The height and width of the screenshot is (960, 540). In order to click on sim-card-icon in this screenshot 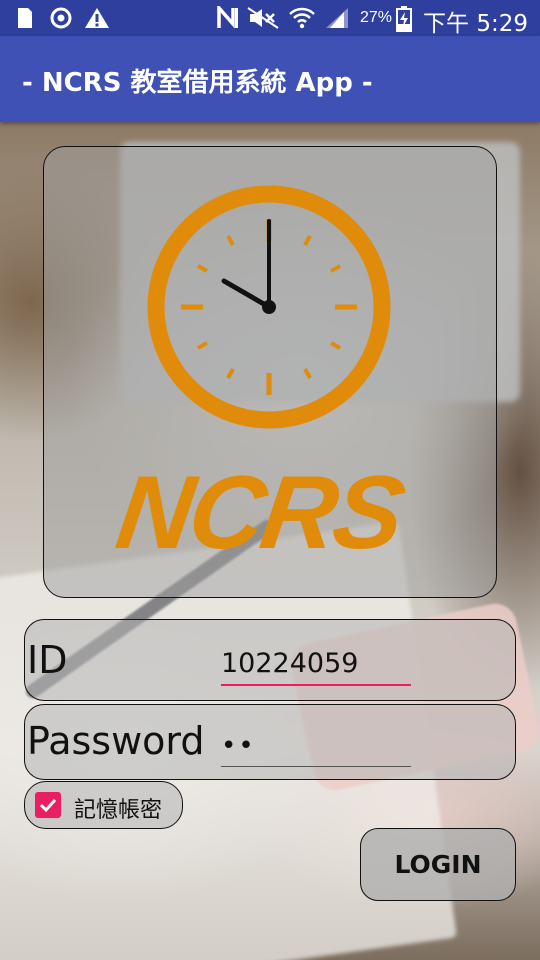, I will do `click(25, 20)`.